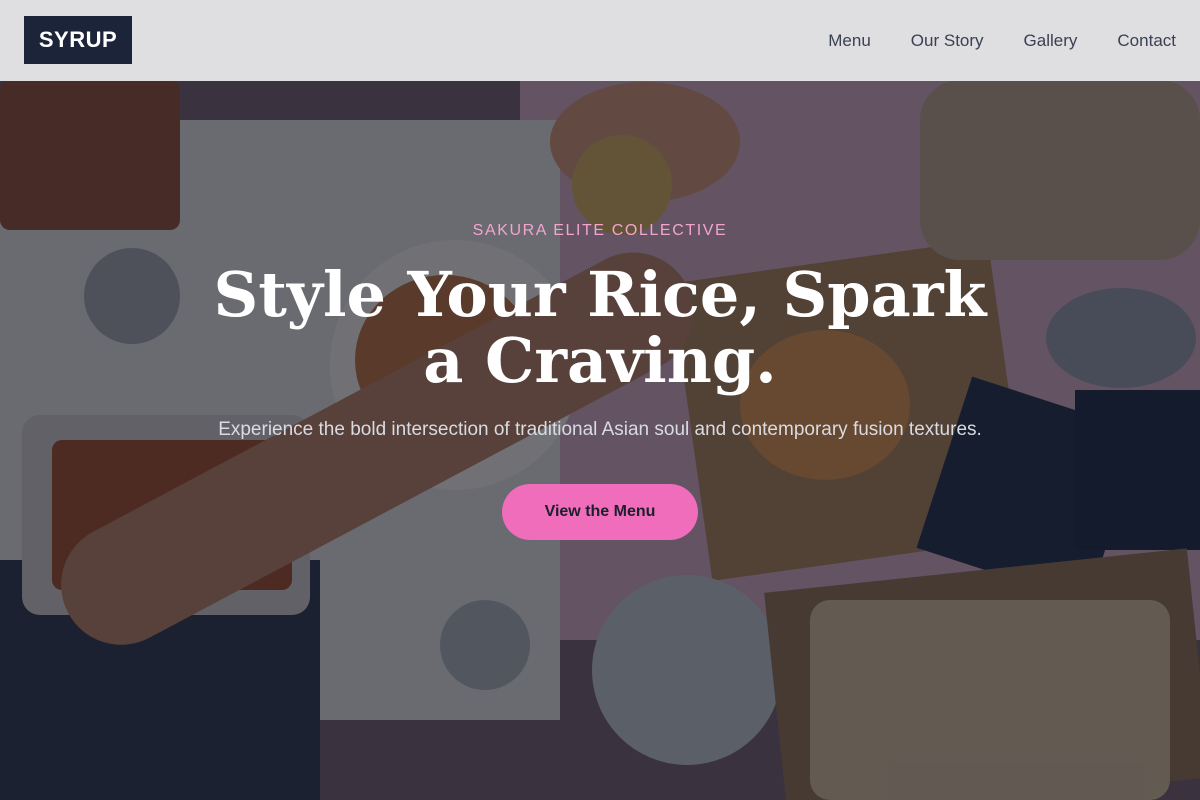 The image size is (1200, 800). What do you see at coordinates (1051, 41) in the screenshot?
I see `nav-item-gallery: Gallery` at bounding box center [1051, 41].